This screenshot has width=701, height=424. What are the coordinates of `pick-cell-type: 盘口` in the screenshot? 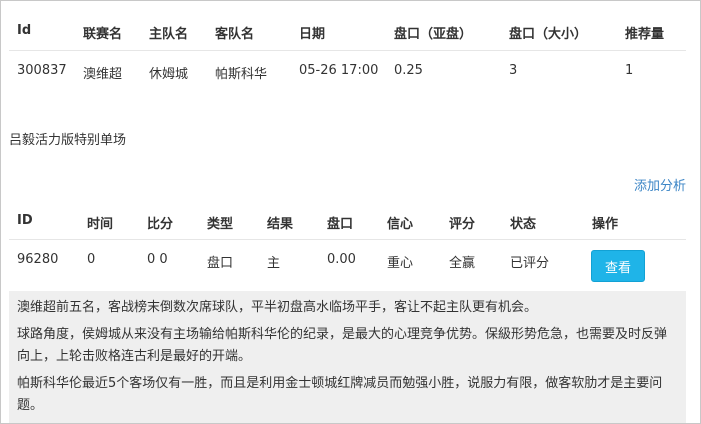 It's located at (220, 263).